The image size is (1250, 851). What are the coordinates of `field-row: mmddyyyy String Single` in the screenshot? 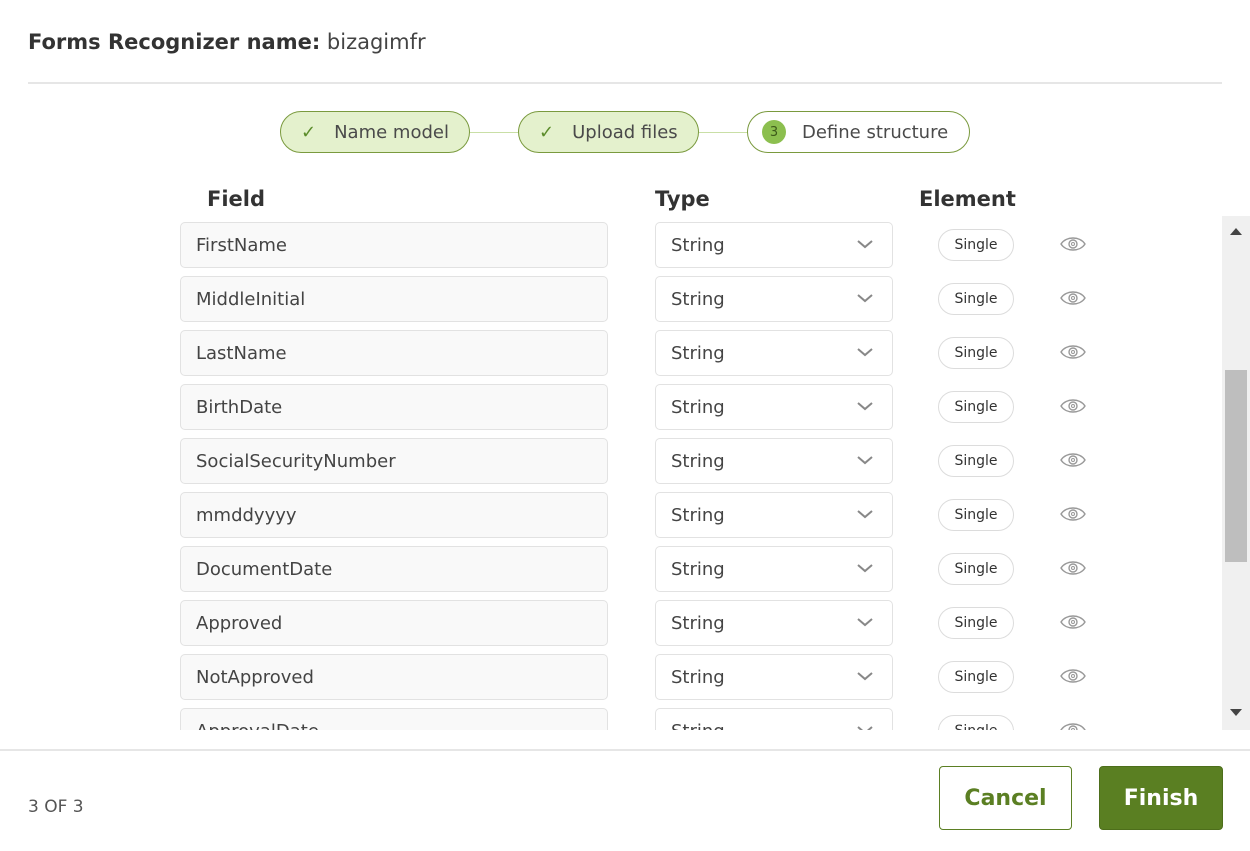 It's located at (610, 512).